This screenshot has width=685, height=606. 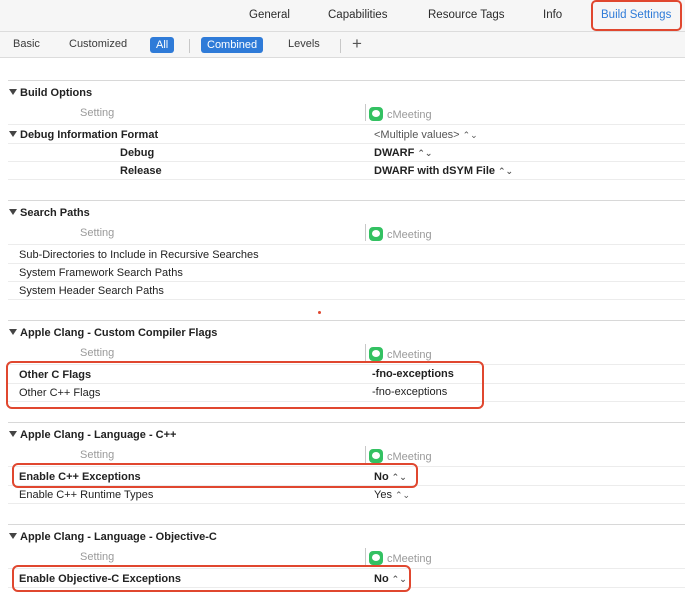 I want to click on marker-dot, so click(x=319, y=312).